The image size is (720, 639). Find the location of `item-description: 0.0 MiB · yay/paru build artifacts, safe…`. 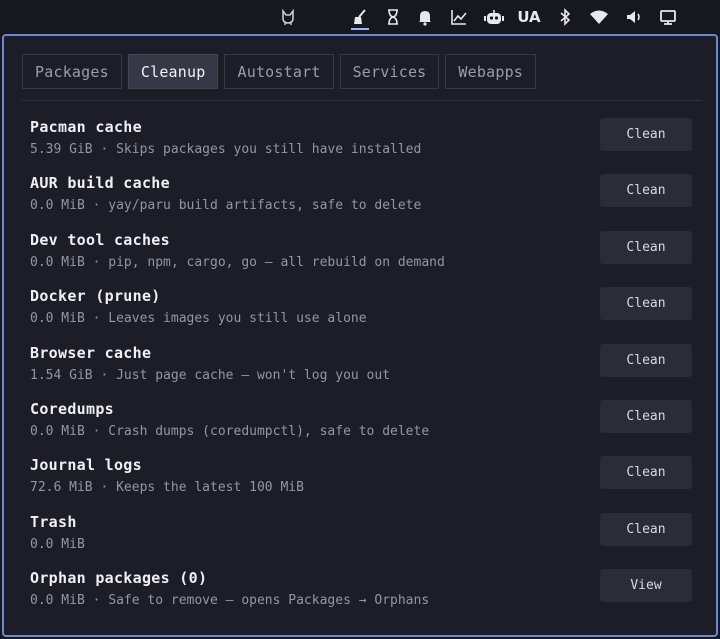

item-description: 0.0 MiB · yay/paru build artifacts, safe… is located at coordinates (226, 206).